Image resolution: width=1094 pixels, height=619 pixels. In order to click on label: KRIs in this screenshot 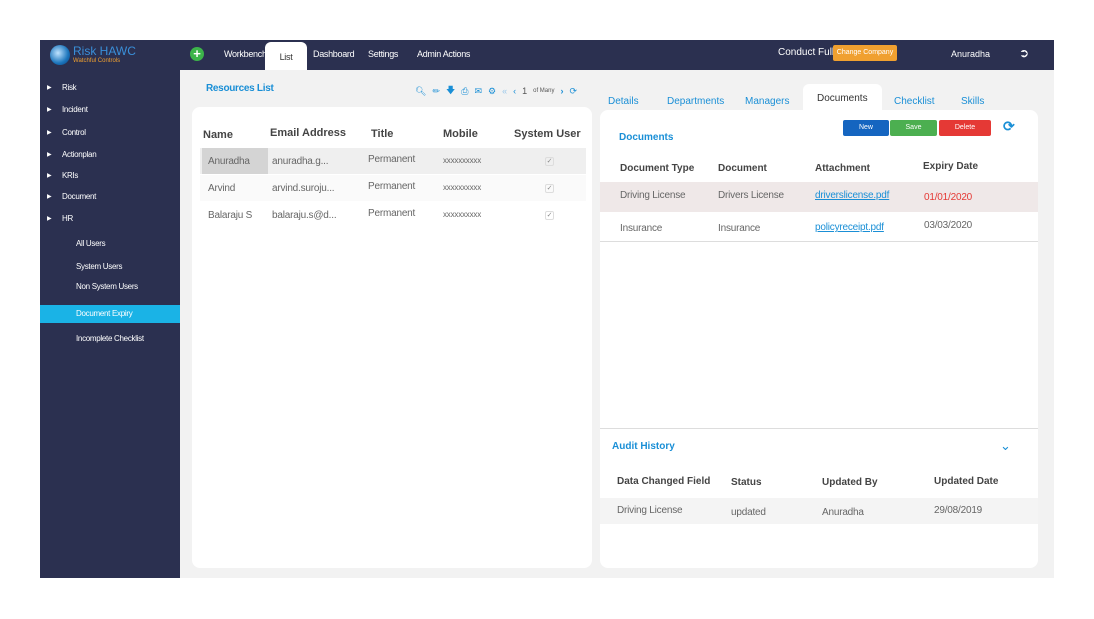, I will do `click(70, 175)`.